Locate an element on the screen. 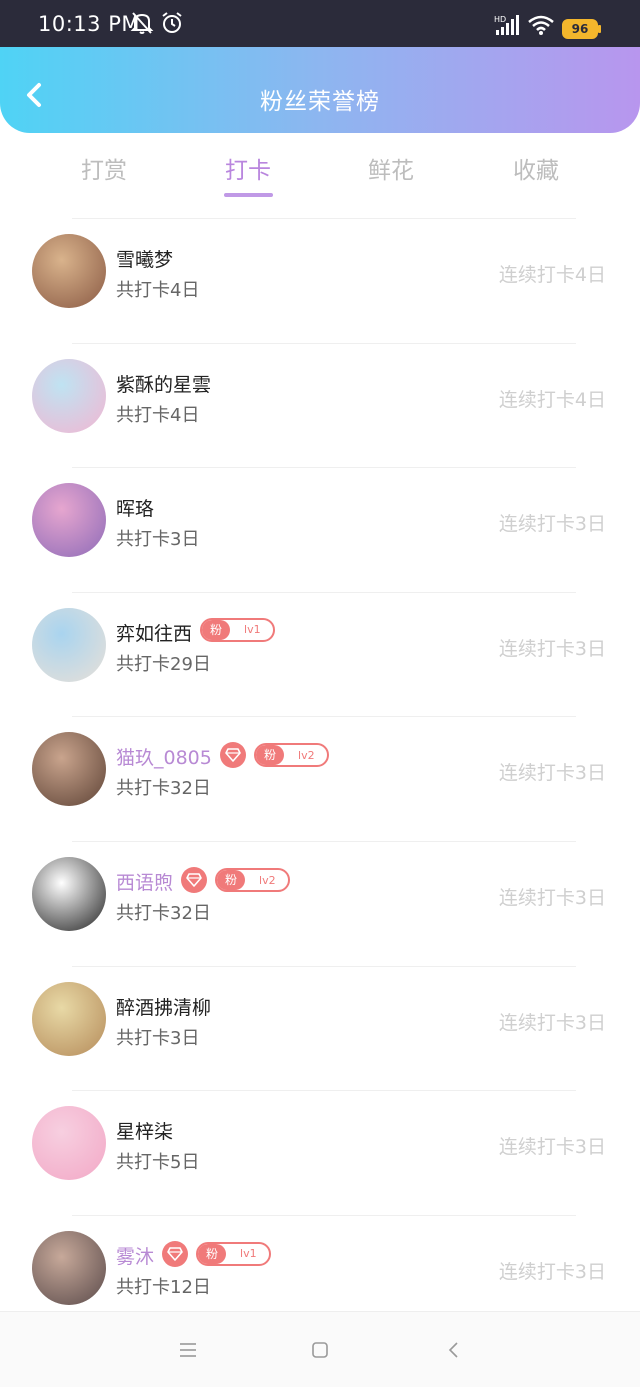 The height and width of the screenshot is (1387, 640). list-item: 弈如往西共打卡29日 连续打卡3日 粉 lv1 is located at coordinates (320, 654).